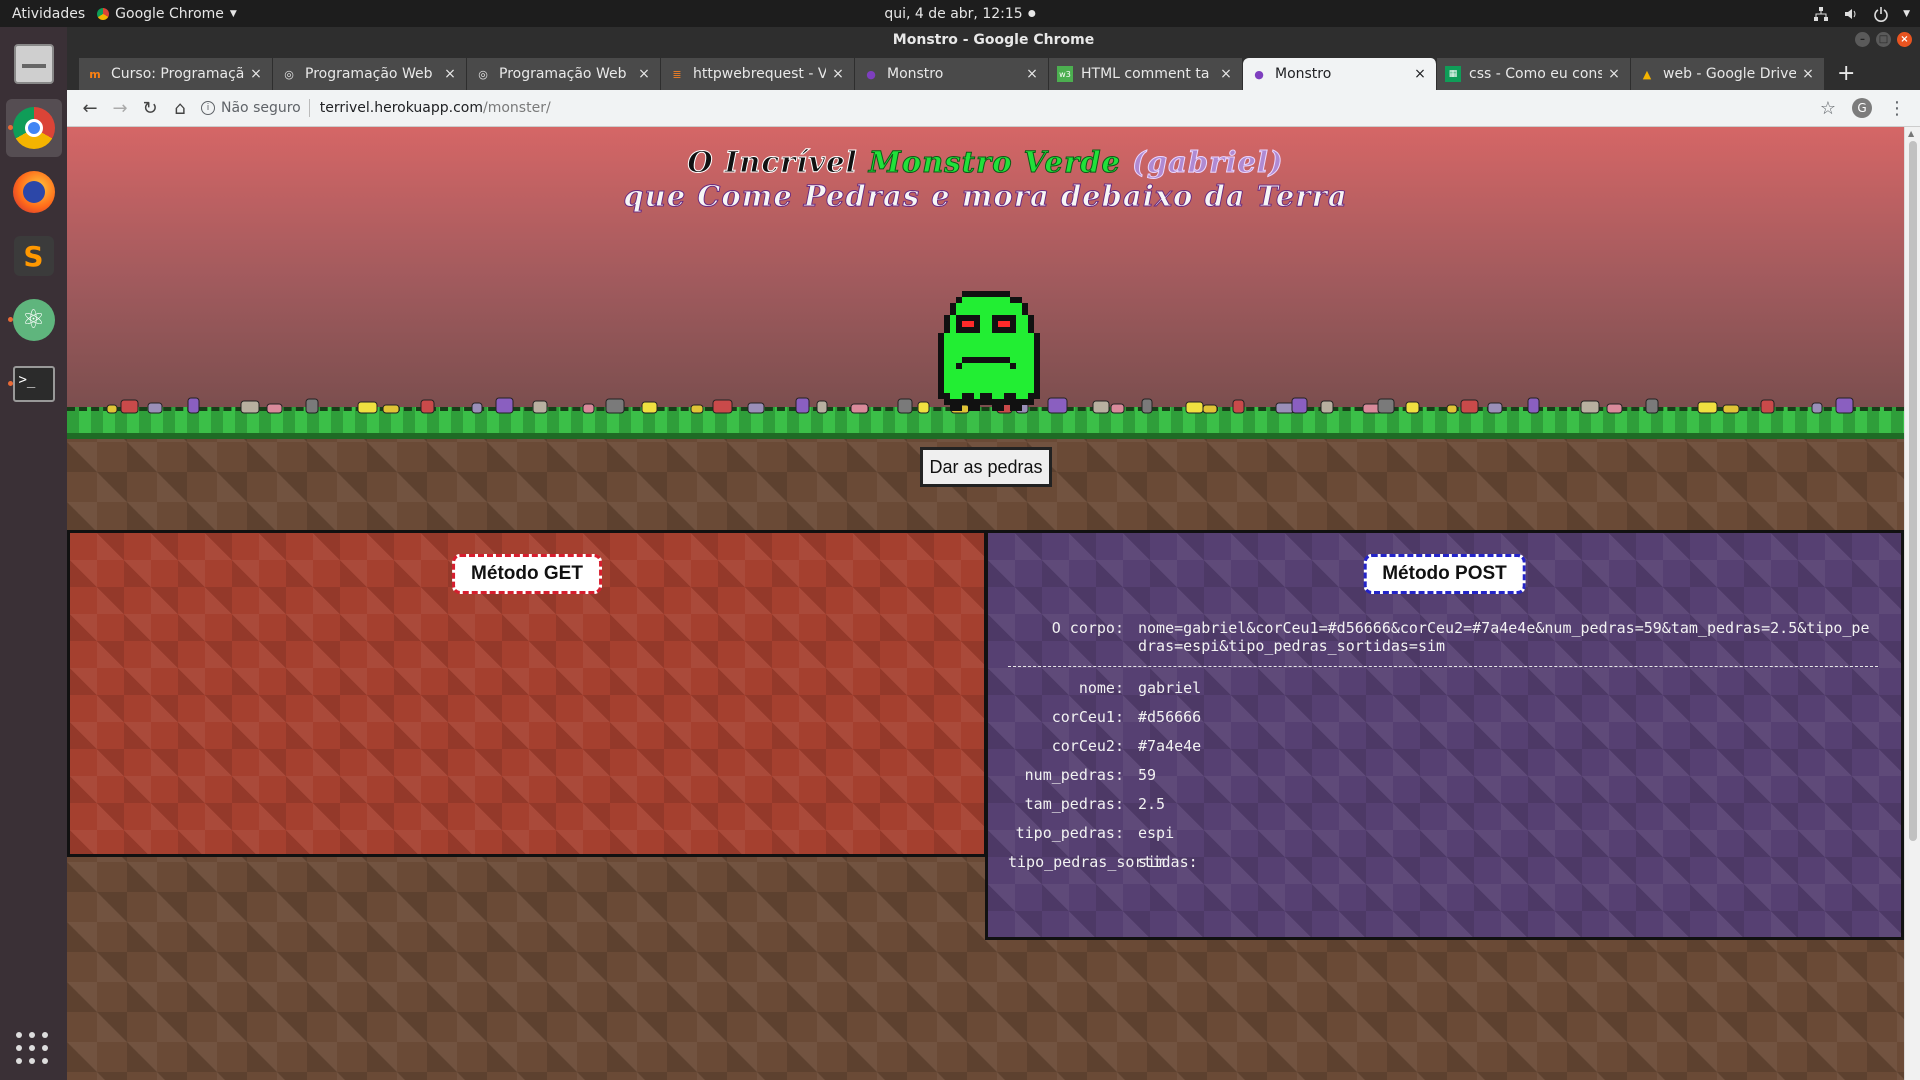 The width and height of the screenshot is (1920, 1080). What do you see at coordinates (1087, 717) in the screenshot?
I see `field-key: corCeu1:` at bounding box center [1087, 717].